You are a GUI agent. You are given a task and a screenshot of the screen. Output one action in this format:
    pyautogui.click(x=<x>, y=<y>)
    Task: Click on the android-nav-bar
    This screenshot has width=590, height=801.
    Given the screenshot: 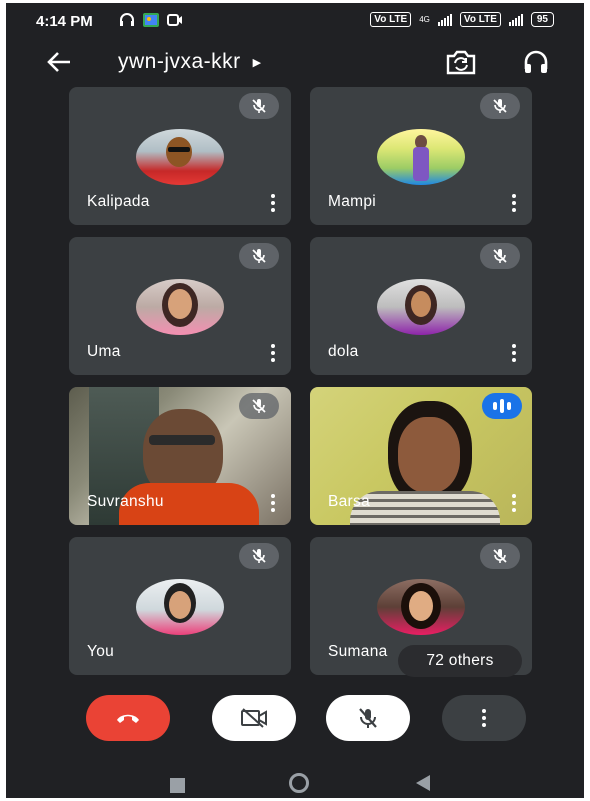 What is the action you would take?
    pyautogui.click(x=295, y=776)
    